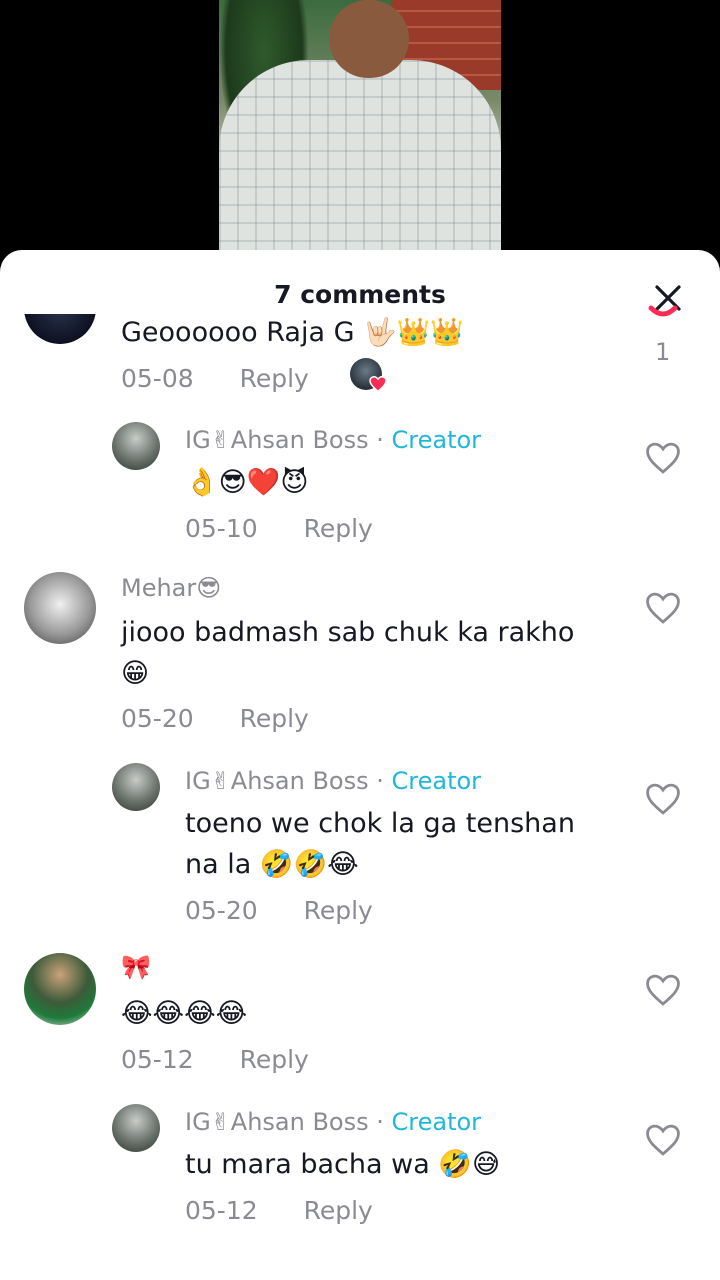 Image resolution: width=720 pixels, height=1280 pixels. Describe the element at coordinates (247, 482) in the screenshot. I see `comment-text: 👌😎❤️😈` at that location.